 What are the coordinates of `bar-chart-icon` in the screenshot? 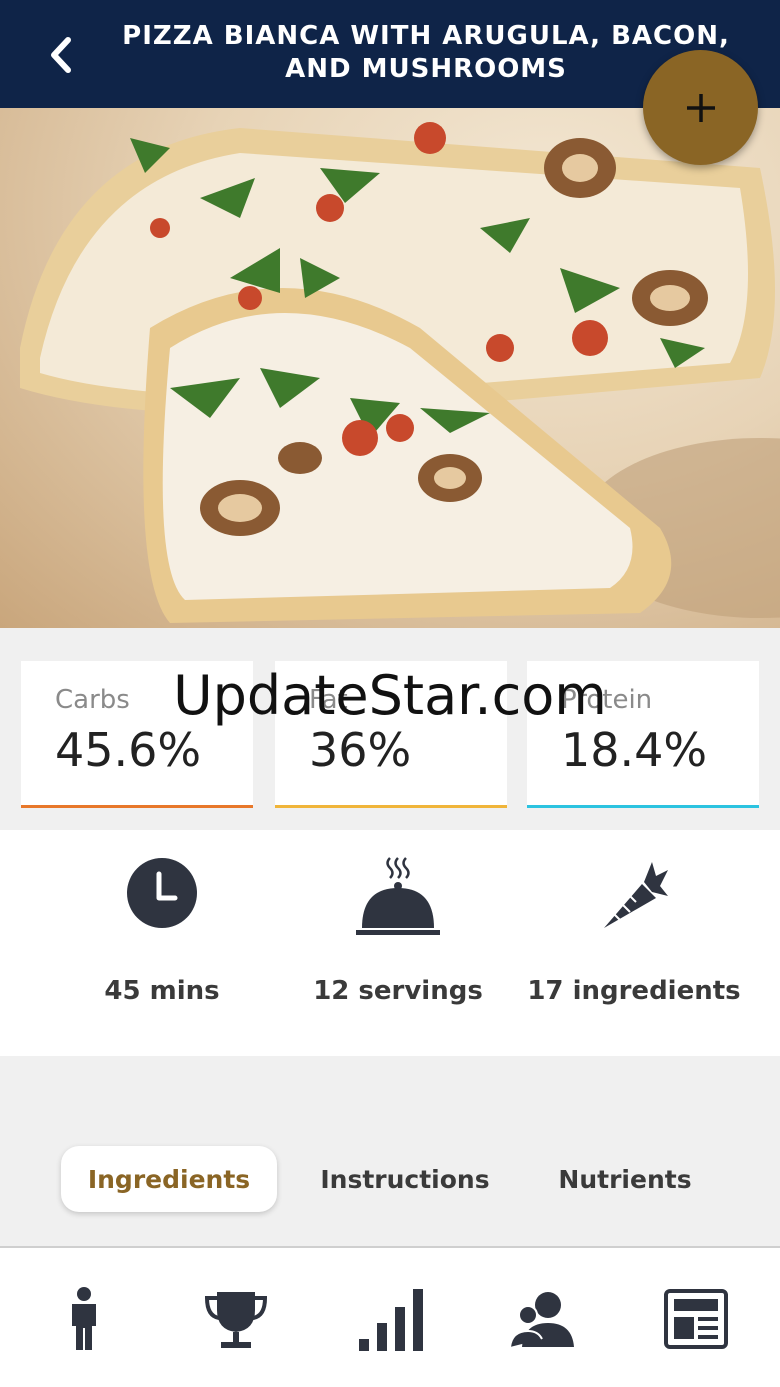 It's located at (391, 1320).